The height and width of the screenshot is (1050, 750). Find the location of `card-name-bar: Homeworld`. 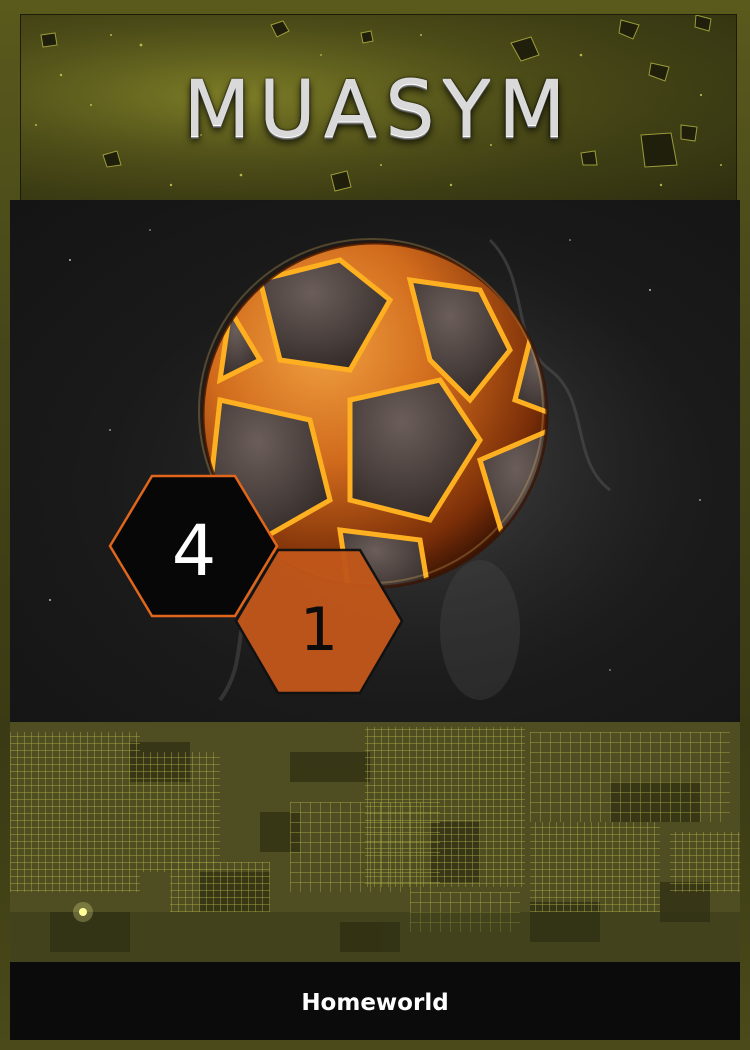

card-name-bar: Homeworld is located at coordinates (375, 1001).